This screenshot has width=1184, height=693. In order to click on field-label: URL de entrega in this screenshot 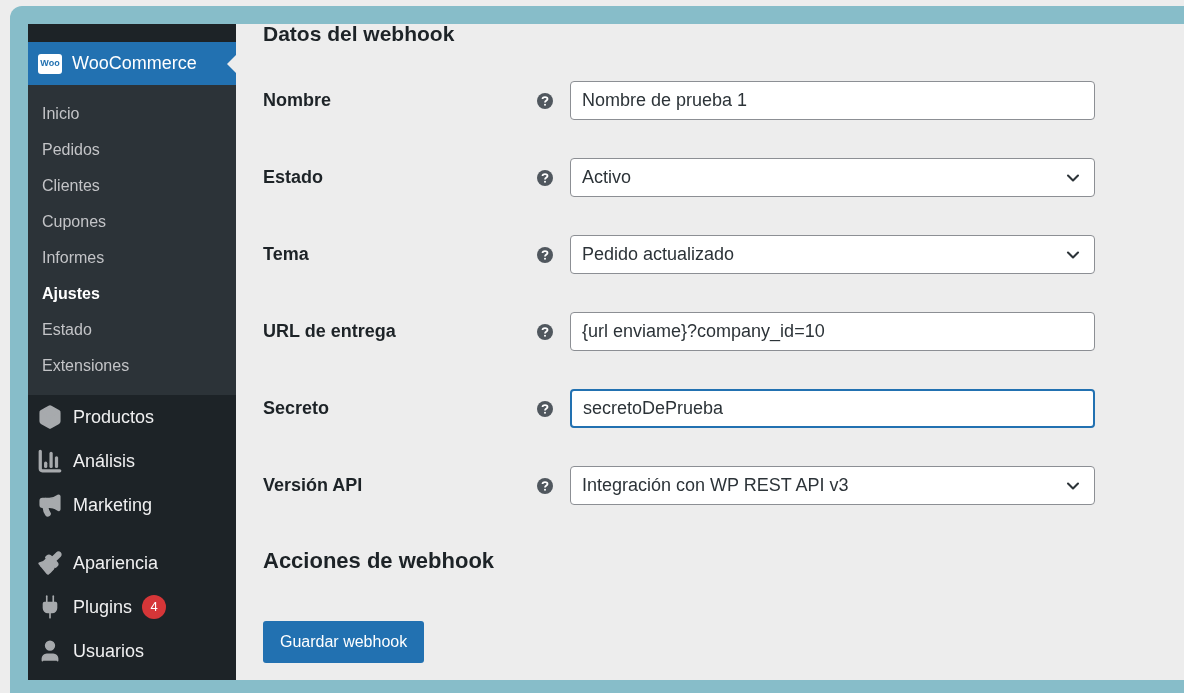, I will do `click(330, 331)`.